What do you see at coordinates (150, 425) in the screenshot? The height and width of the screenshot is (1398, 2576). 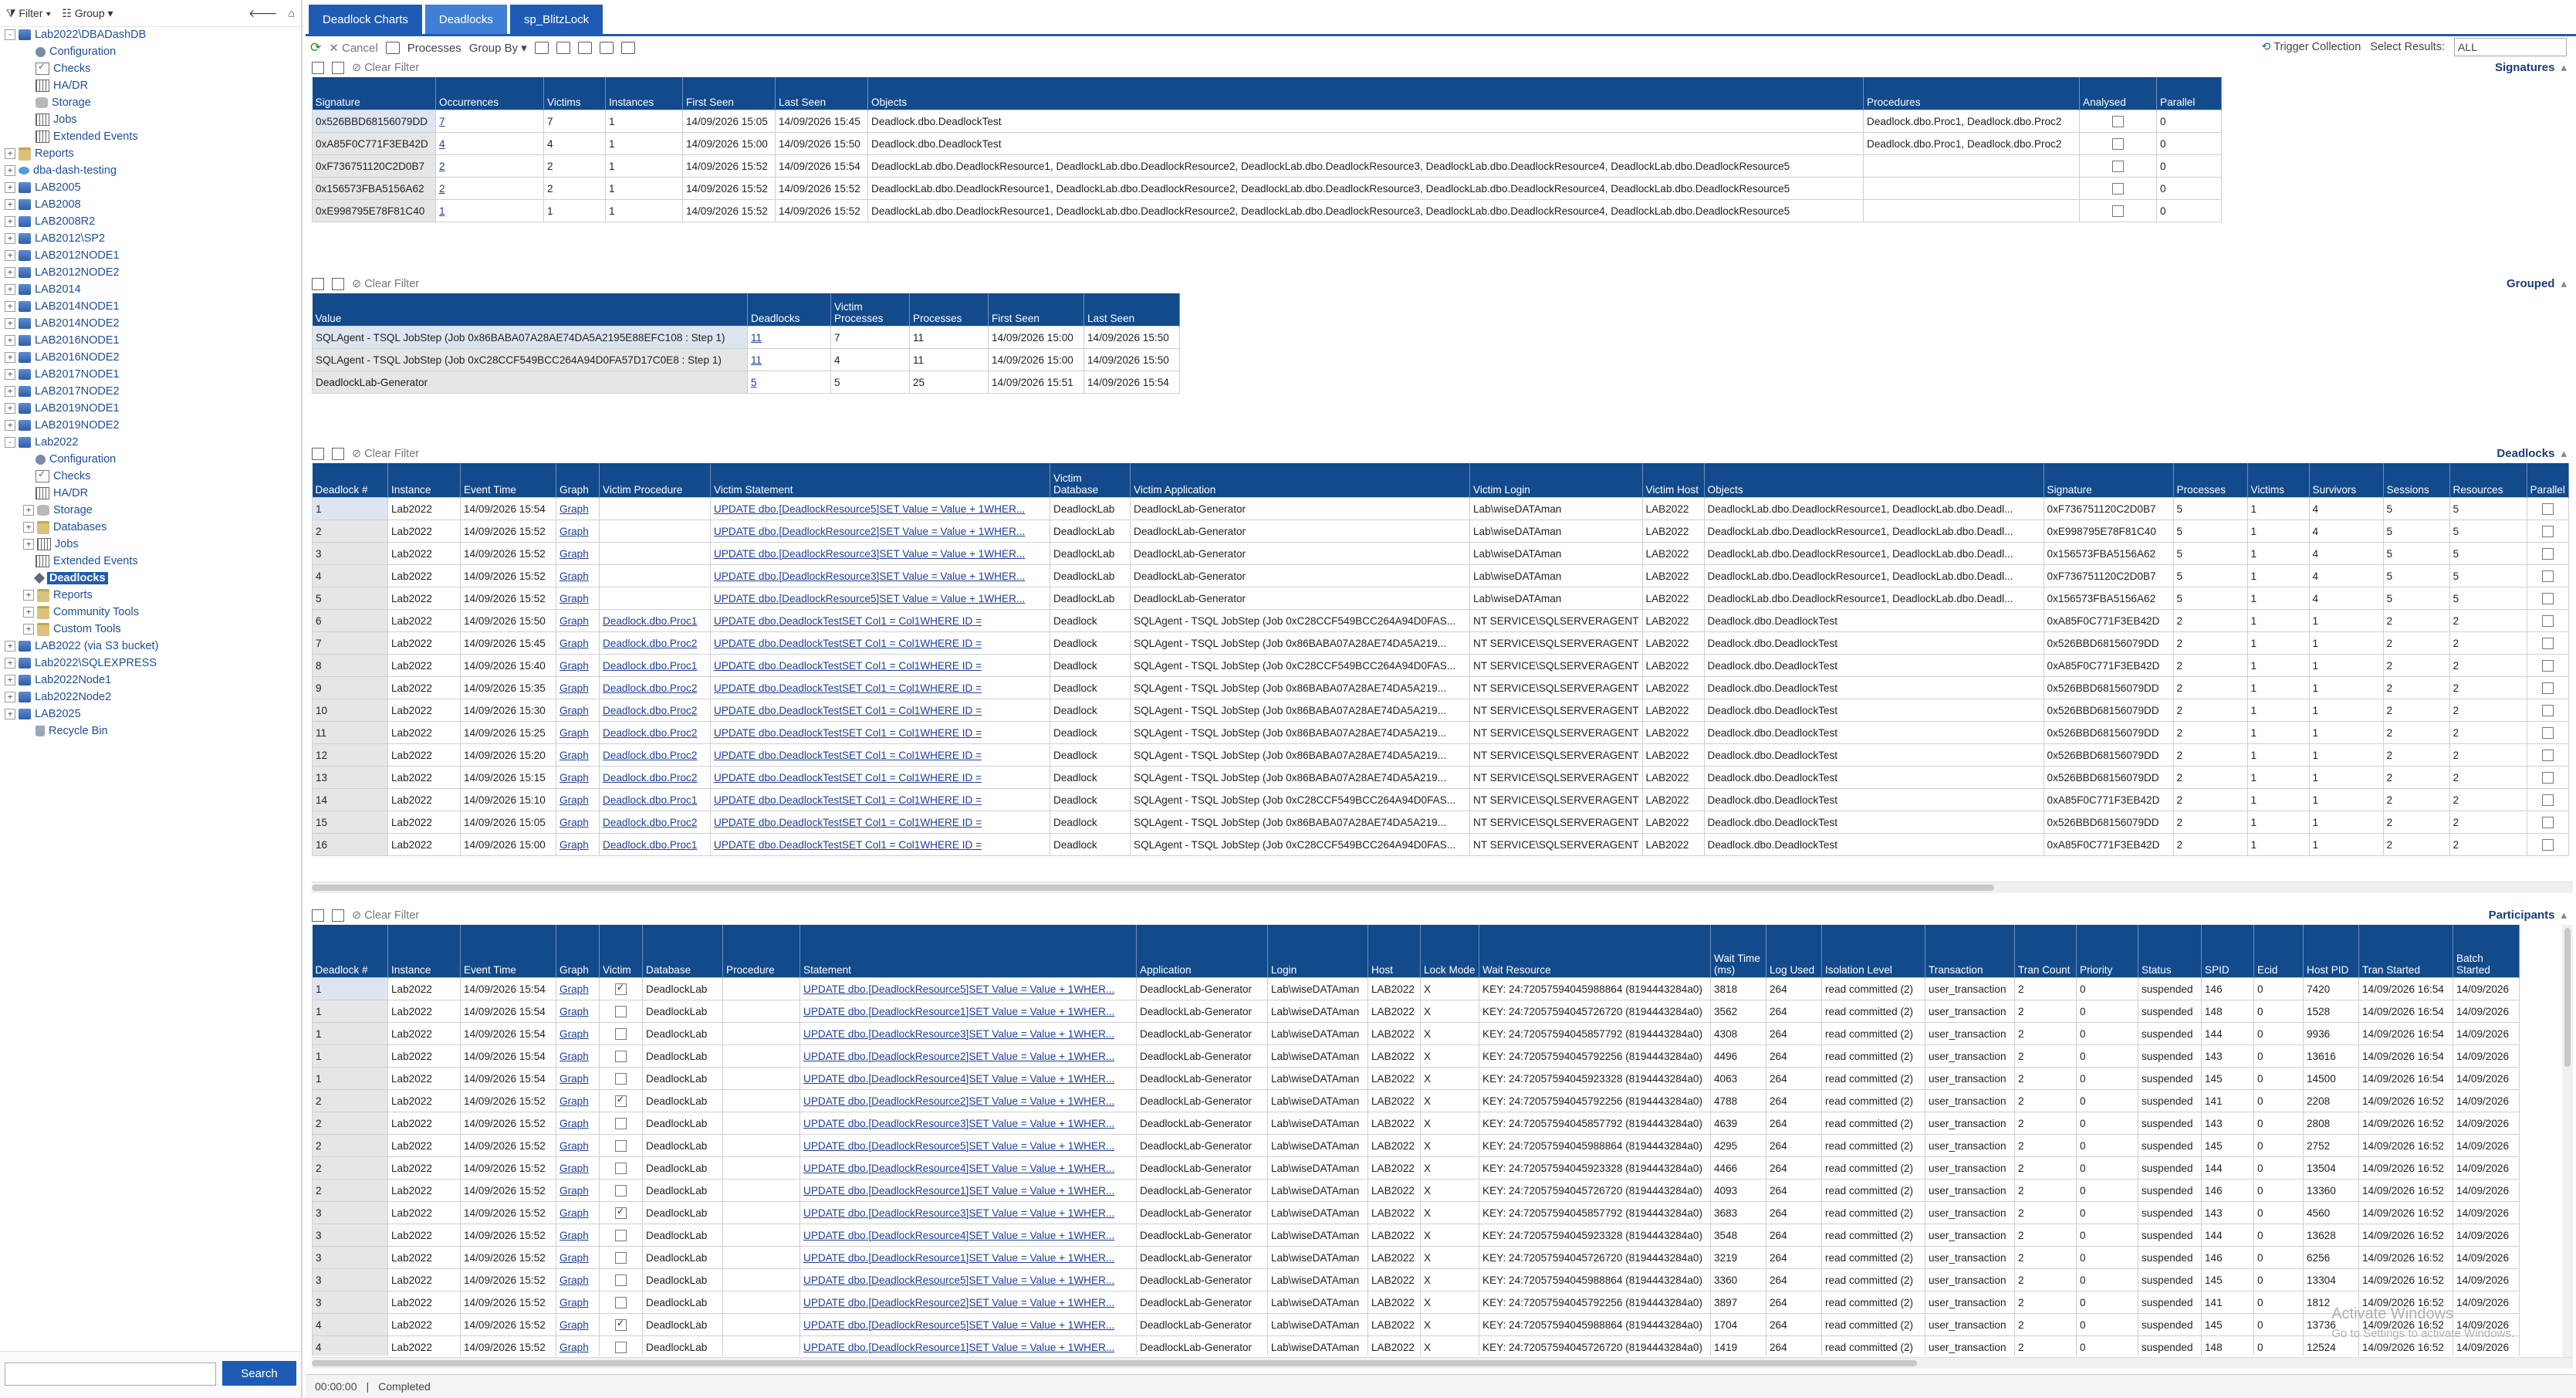 I see `tree-node: + LAB2019NODE2` at bounding box center [150, 425].